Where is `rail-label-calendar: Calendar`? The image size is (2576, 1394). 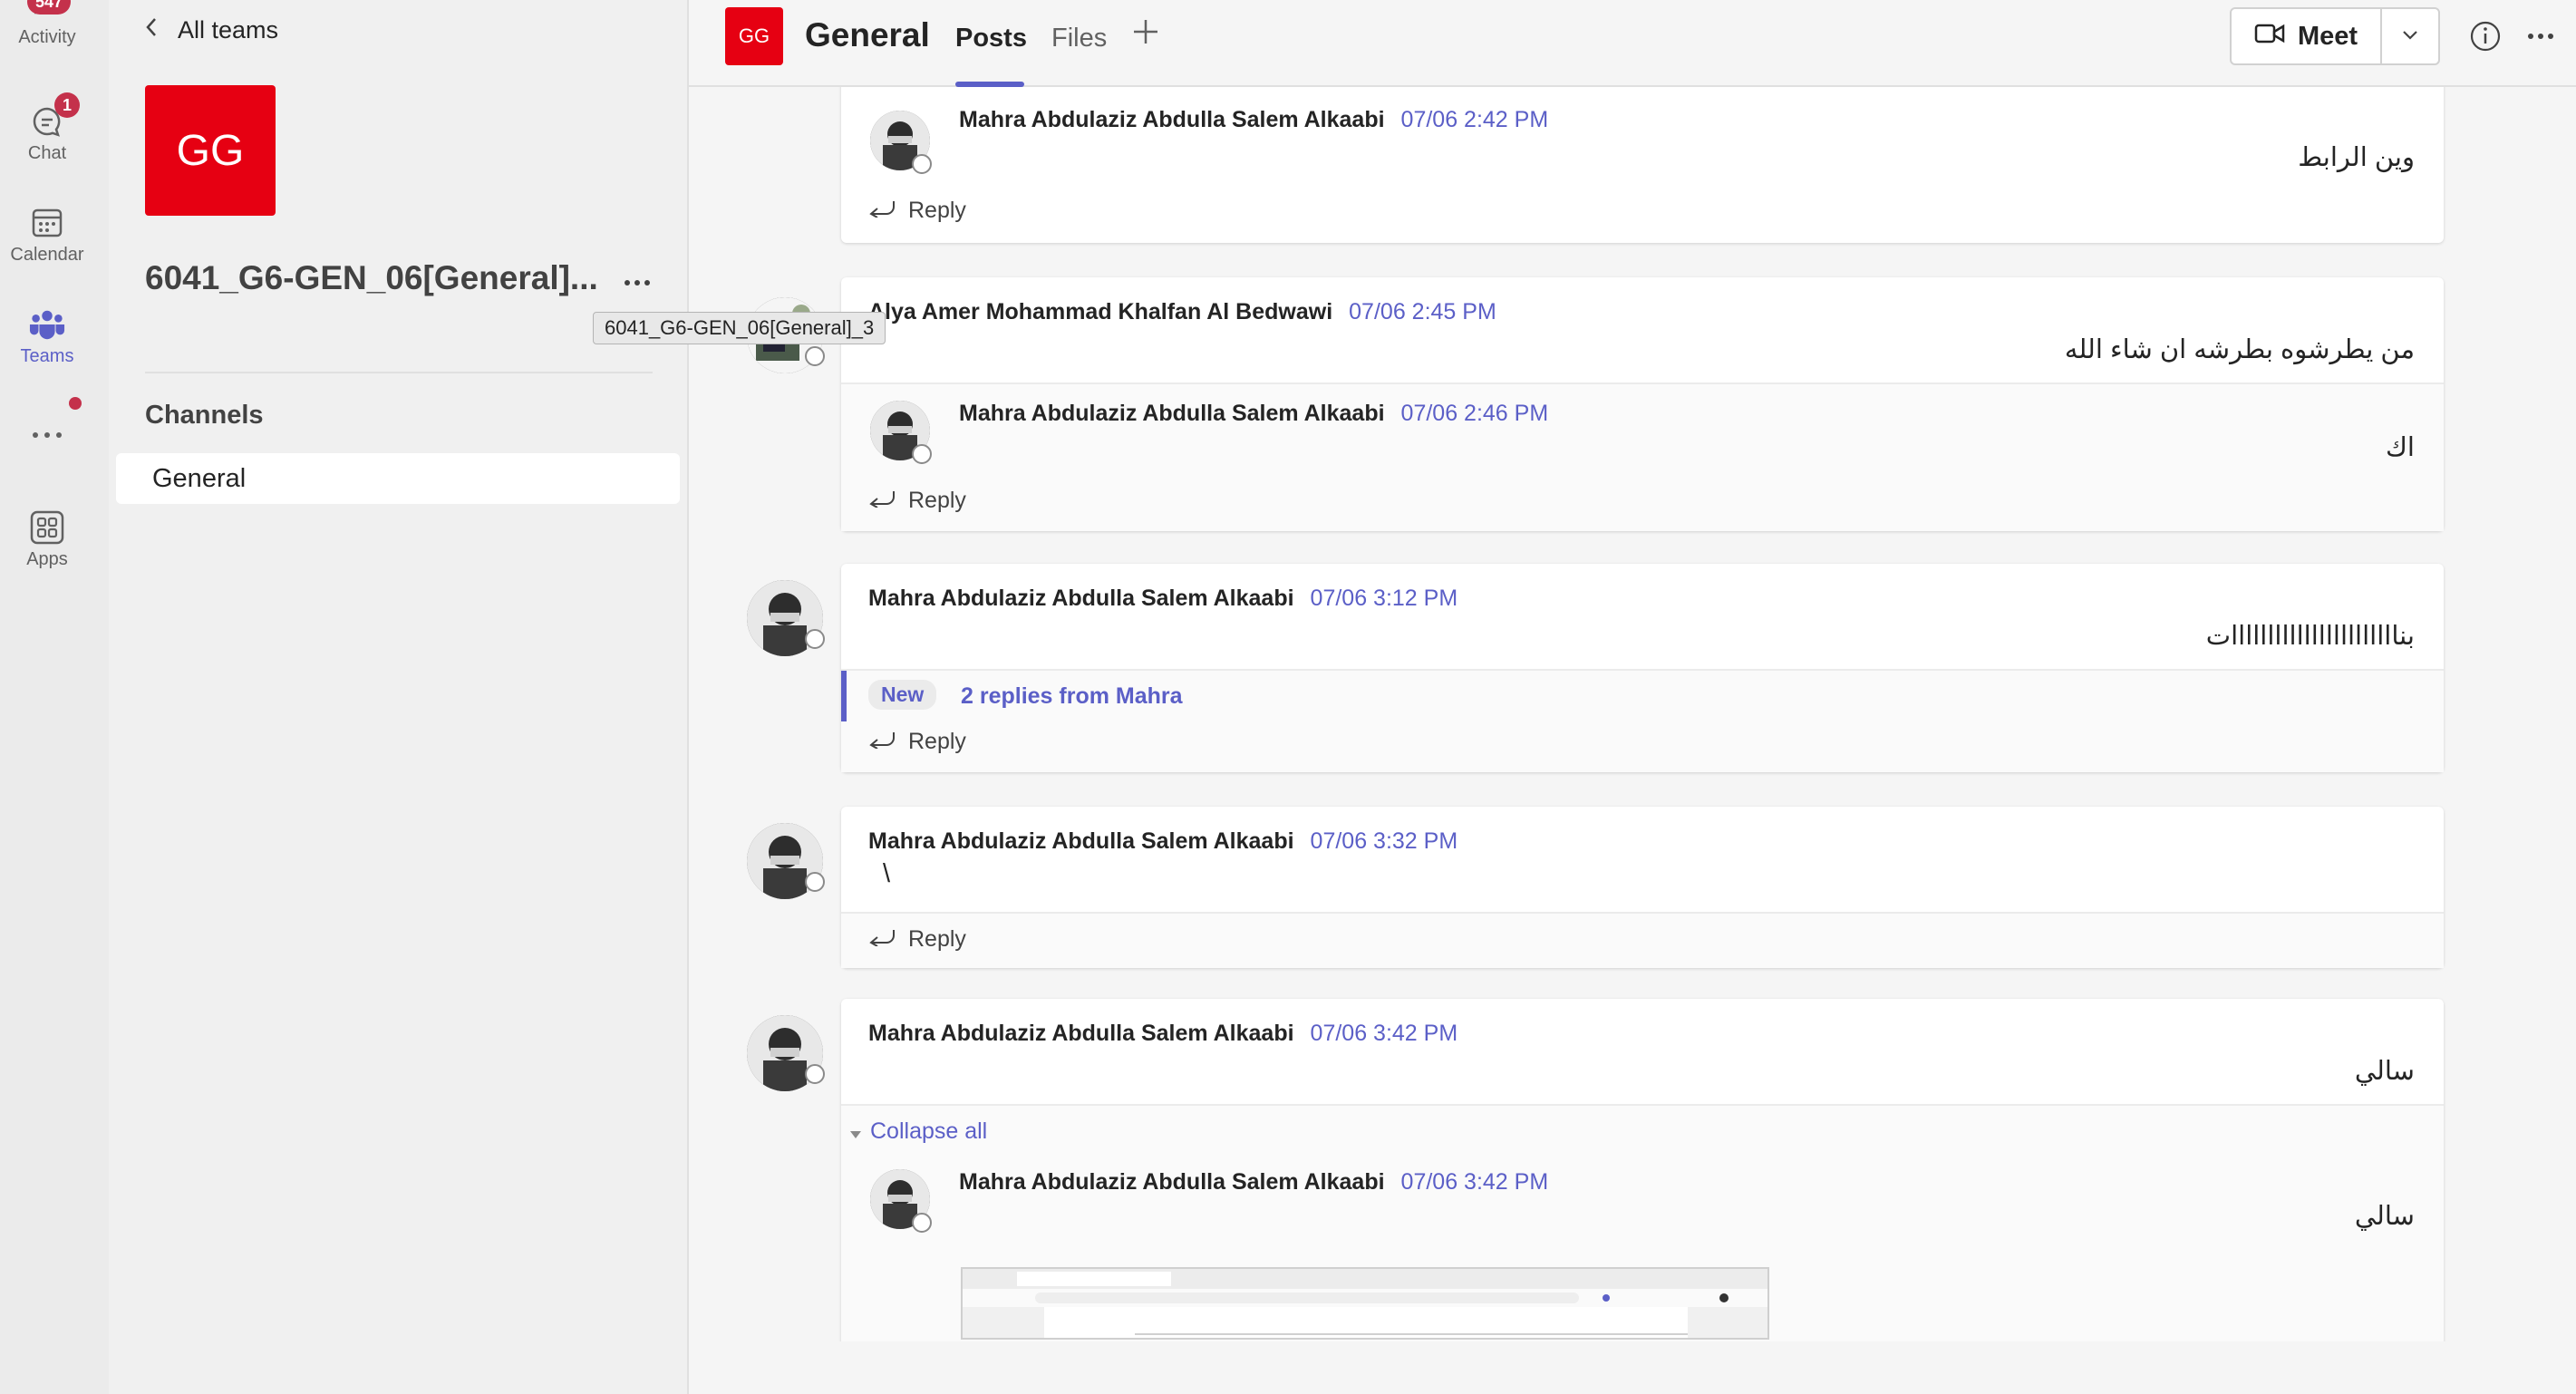
rail-label-calendar: Calendar is located at coordinates (47, 255).